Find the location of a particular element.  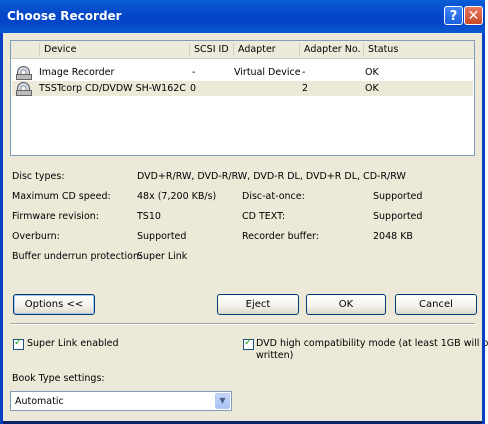

dvd-compat-checkbox: ✓ is located at coordinates (248, 343).